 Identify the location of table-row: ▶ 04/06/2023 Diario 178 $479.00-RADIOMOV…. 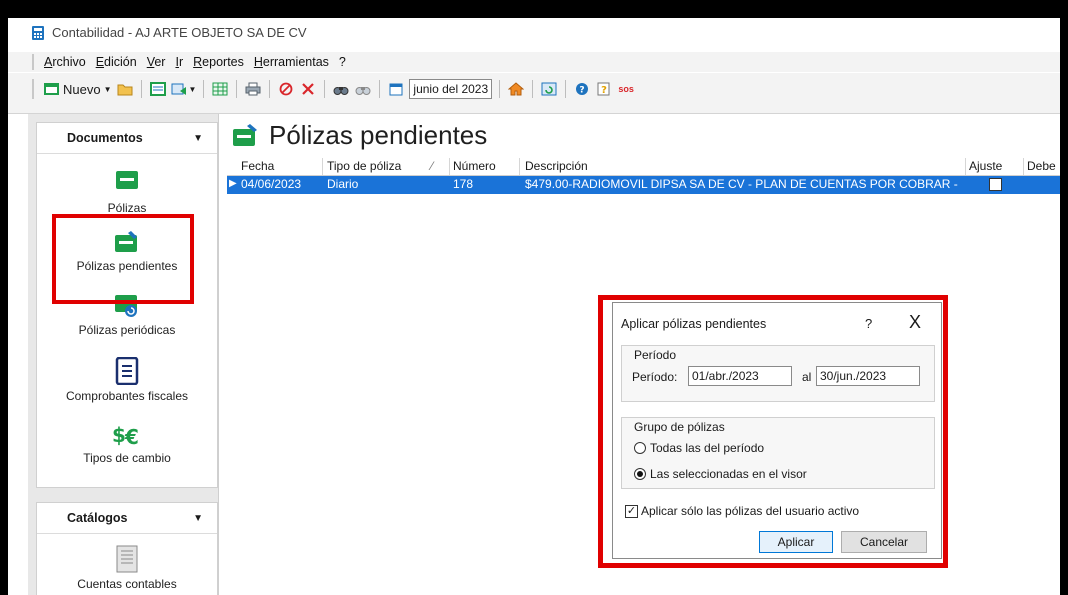
(643, 185).